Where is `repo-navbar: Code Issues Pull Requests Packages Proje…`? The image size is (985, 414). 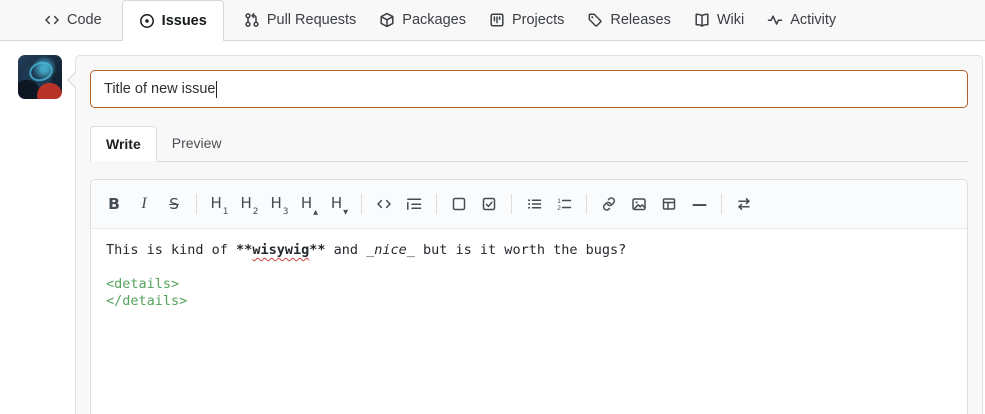 repo-navbar: Code Issues Pull Requests Packages Proje… is located at coordinates (492, 20).